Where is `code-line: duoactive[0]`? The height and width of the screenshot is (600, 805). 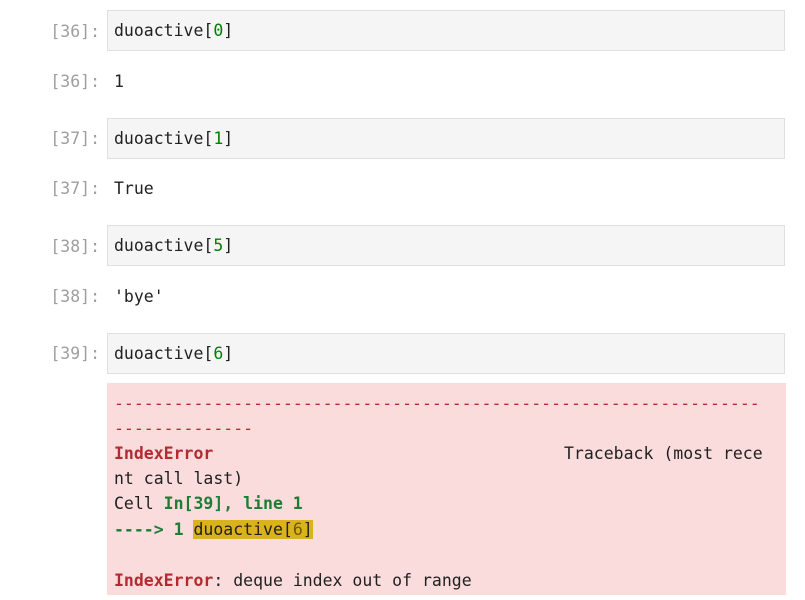 code-line: duoactive[0] is located at coordinates (173, 31).